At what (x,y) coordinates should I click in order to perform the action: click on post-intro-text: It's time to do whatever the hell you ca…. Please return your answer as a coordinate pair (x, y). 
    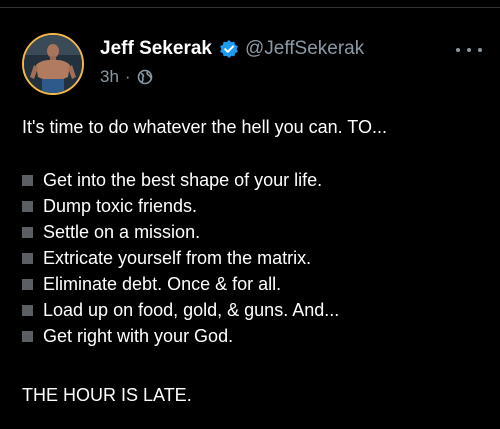
    Looking at the image, I should click on (204, 127).